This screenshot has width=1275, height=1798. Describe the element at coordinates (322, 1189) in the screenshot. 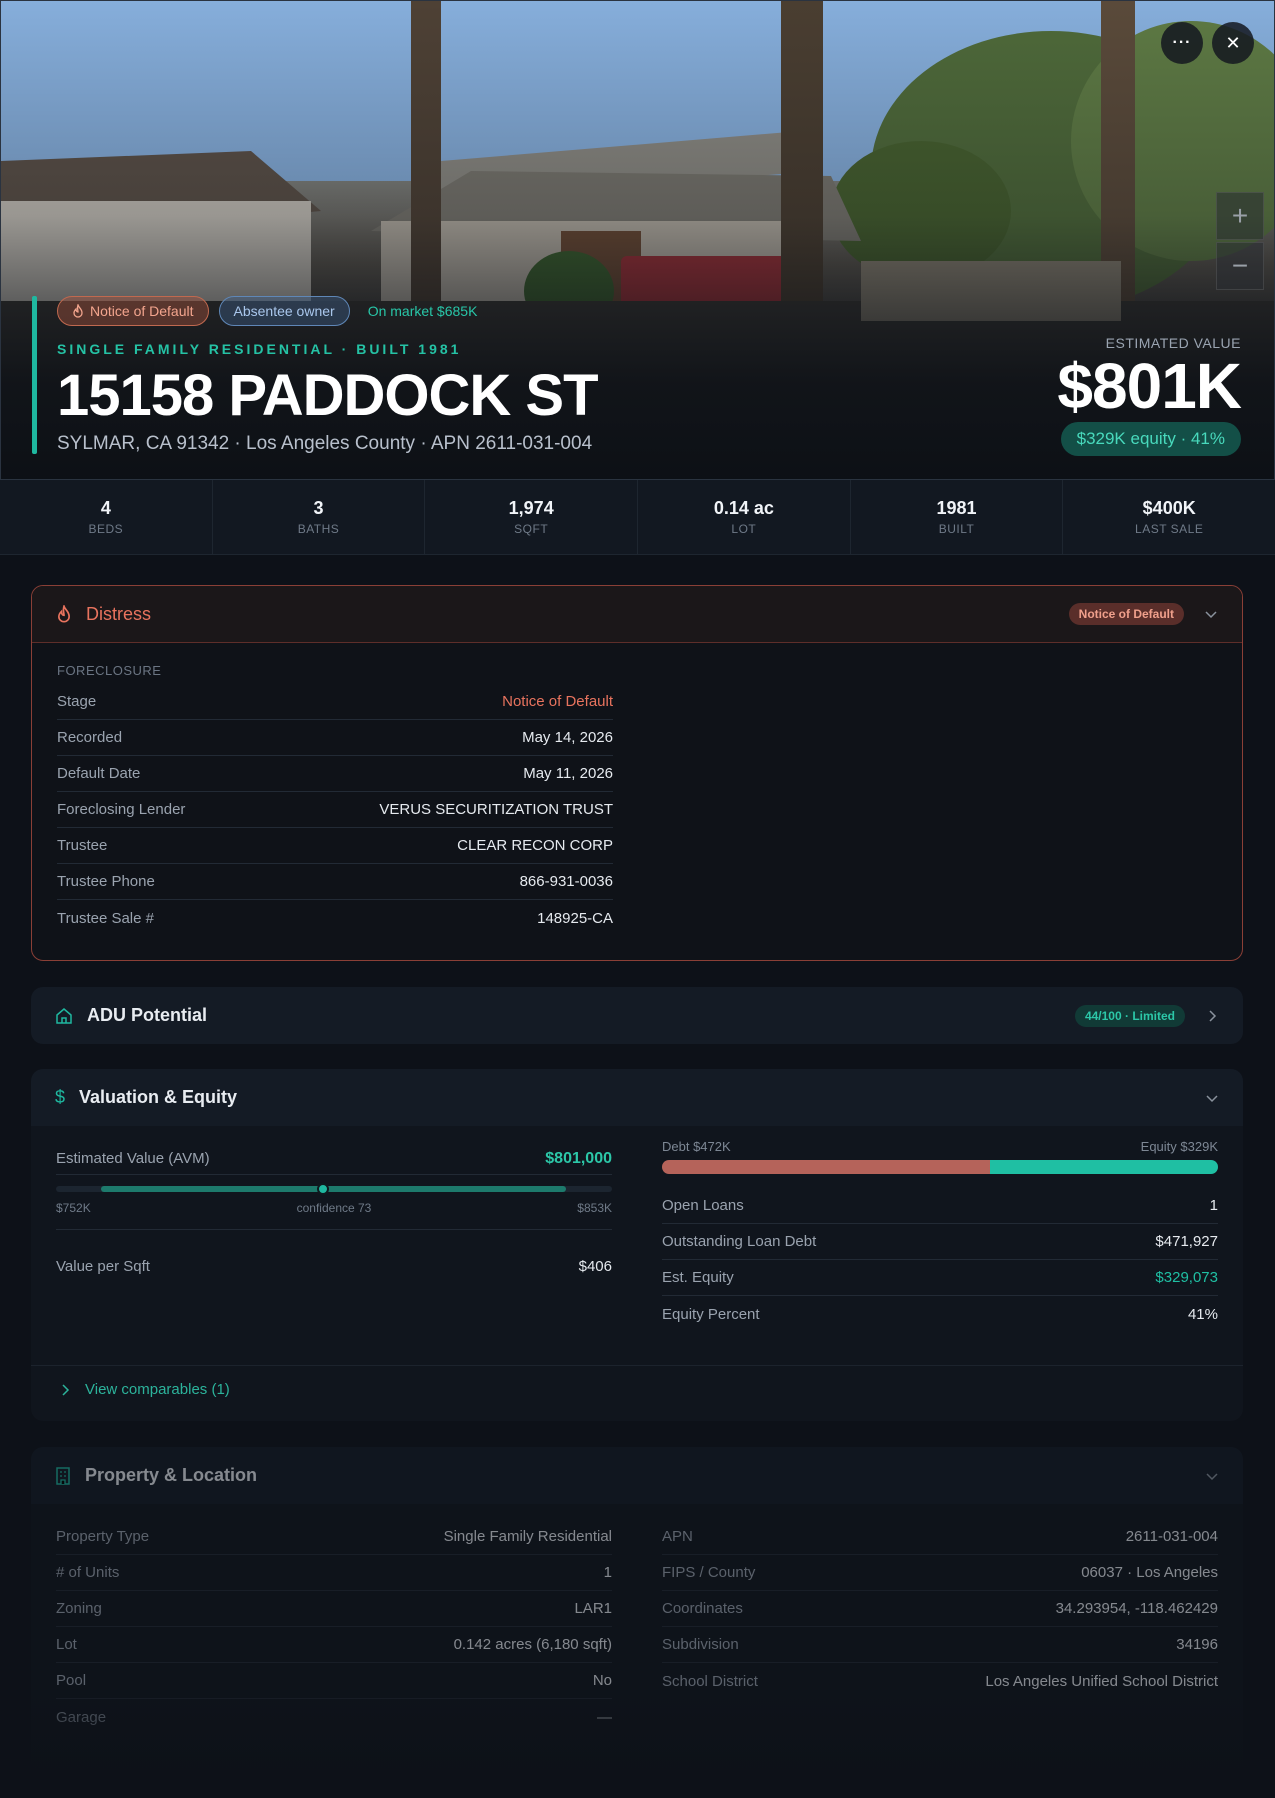

I see `range-marker` at that location.